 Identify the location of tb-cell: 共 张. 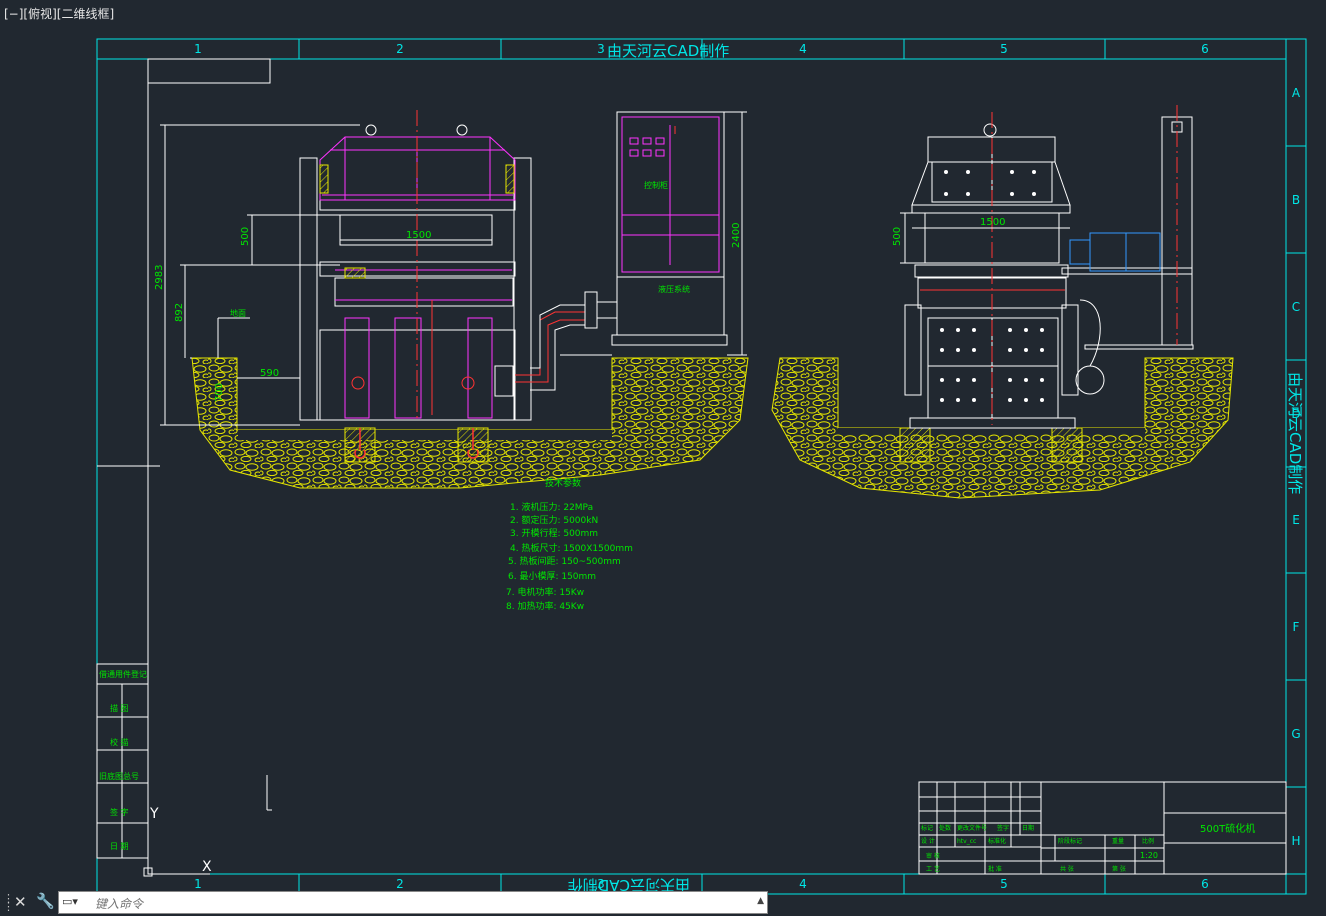
(1067, 869).